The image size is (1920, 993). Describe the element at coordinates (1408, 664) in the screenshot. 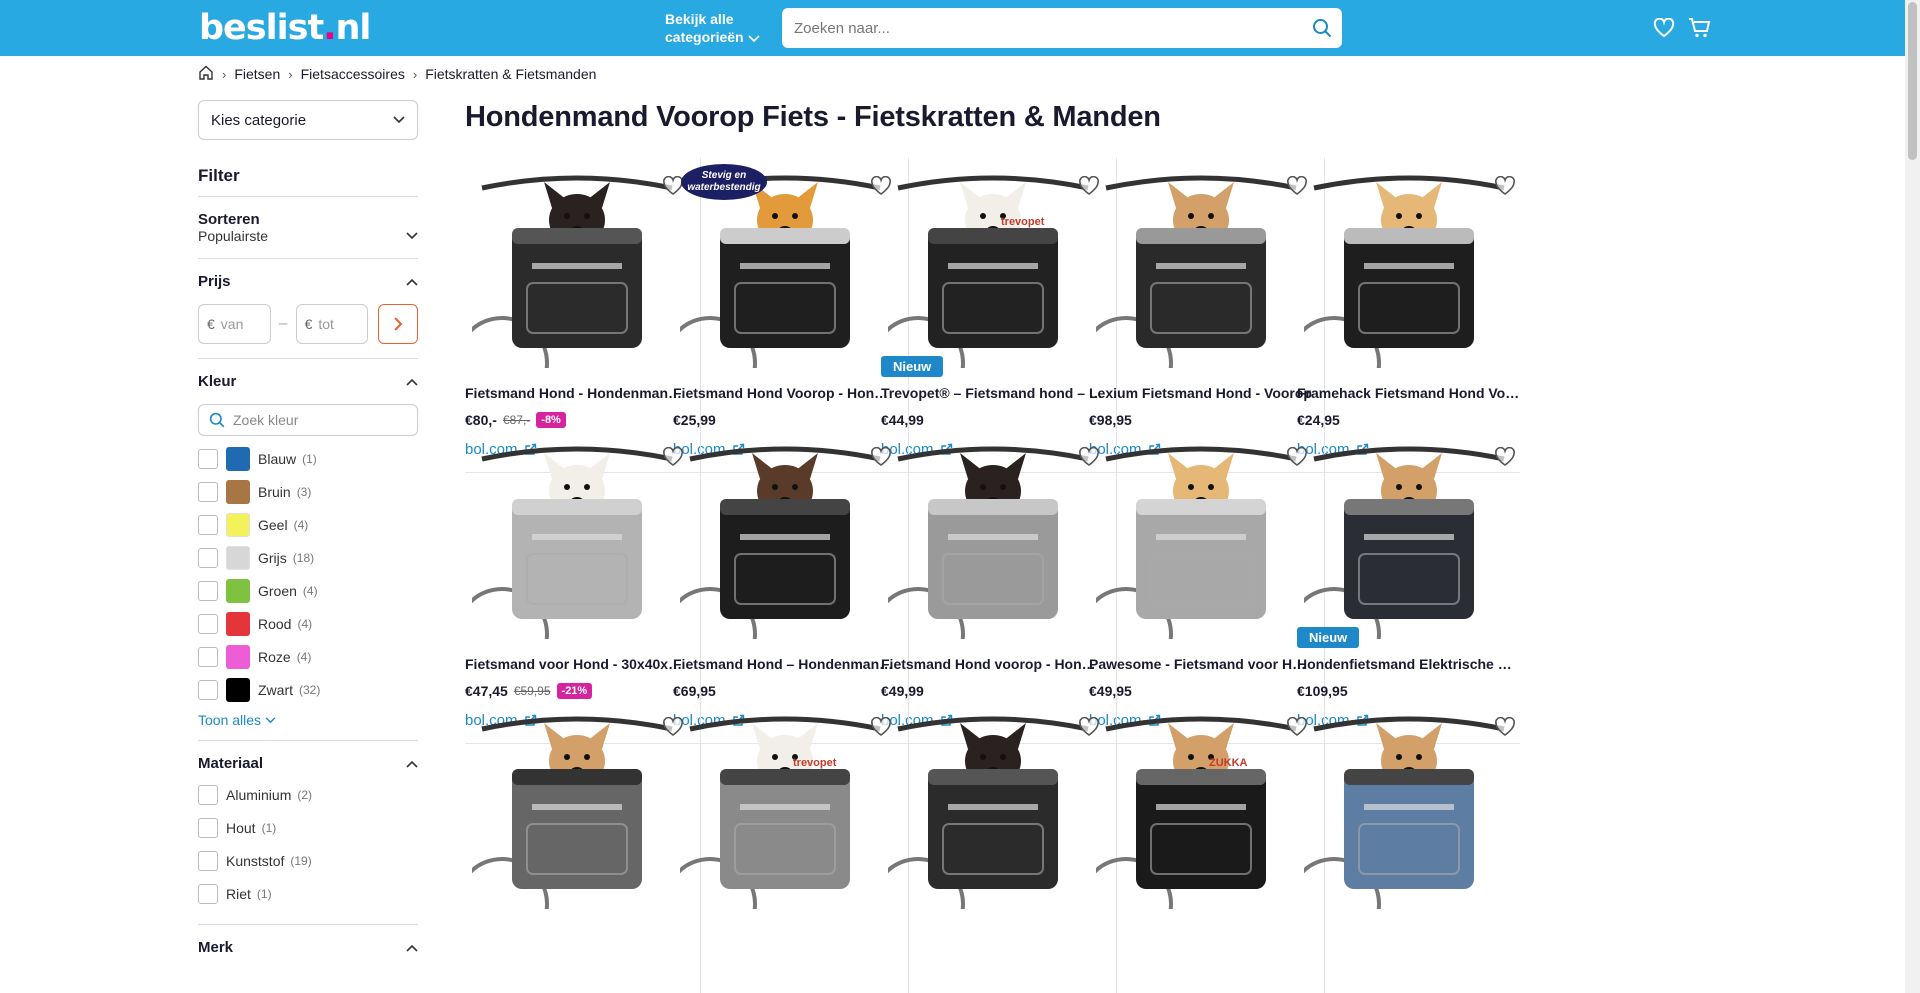

I see `product-title: Hondenfietsmand Elektrische Fiets` at that location.